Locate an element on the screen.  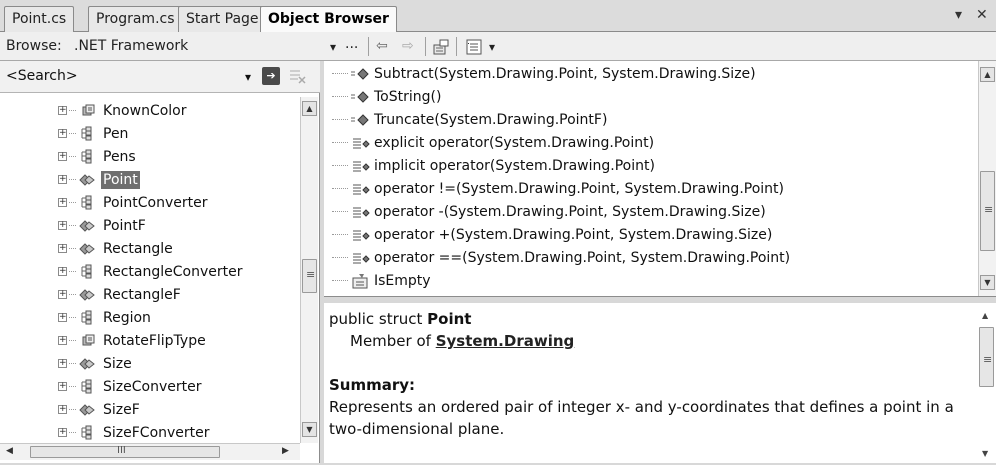
tab-start-page: Start Page is located at coordinates (222, 19).